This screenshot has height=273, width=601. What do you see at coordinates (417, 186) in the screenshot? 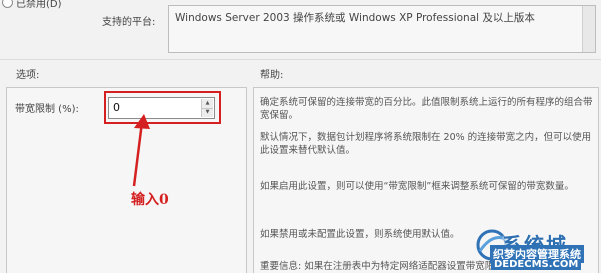
I see `help-paragraph: 如果启用此设置，则可以使用“带宽限制”框来调整系统可保留的带宽数量。` at bounding box center [417, 186].